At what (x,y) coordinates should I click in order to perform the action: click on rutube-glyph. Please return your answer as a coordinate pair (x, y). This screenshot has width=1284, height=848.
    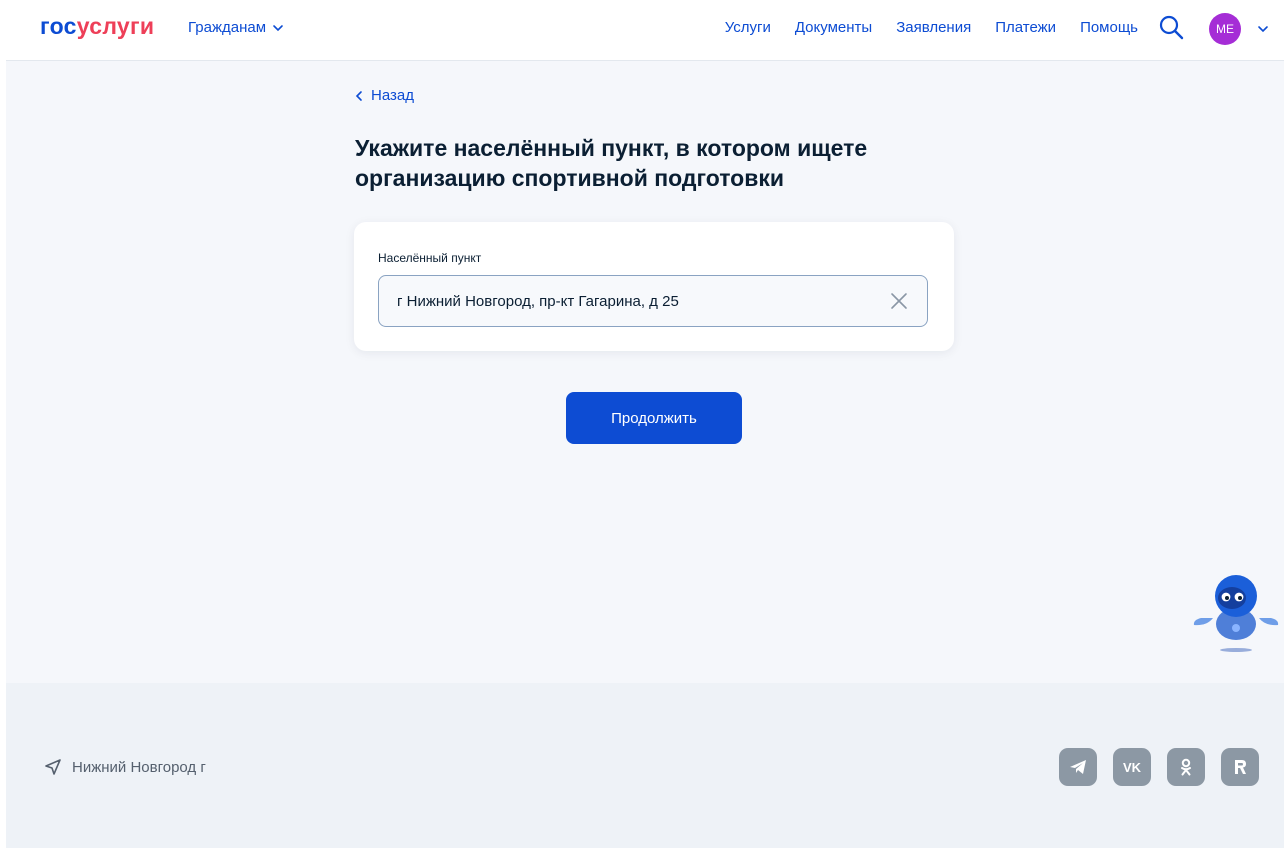
    Looking at the image, I should click on (1240, 767).